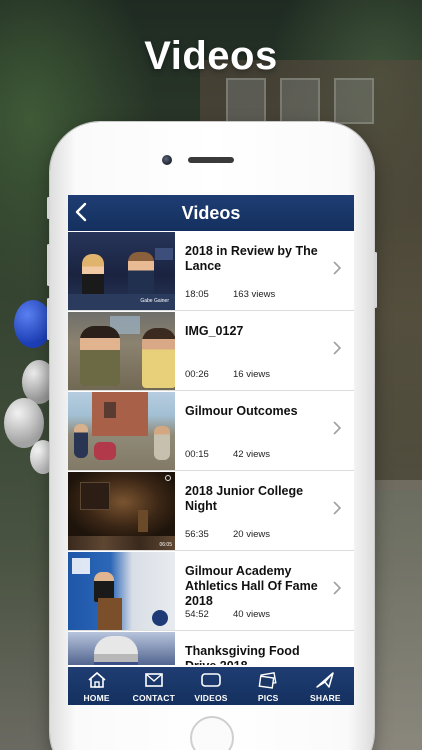 The image size is (422, 750). Describe the element at coordinates (48, 319) in the screenshot. I see `volume-down-button` at that location.